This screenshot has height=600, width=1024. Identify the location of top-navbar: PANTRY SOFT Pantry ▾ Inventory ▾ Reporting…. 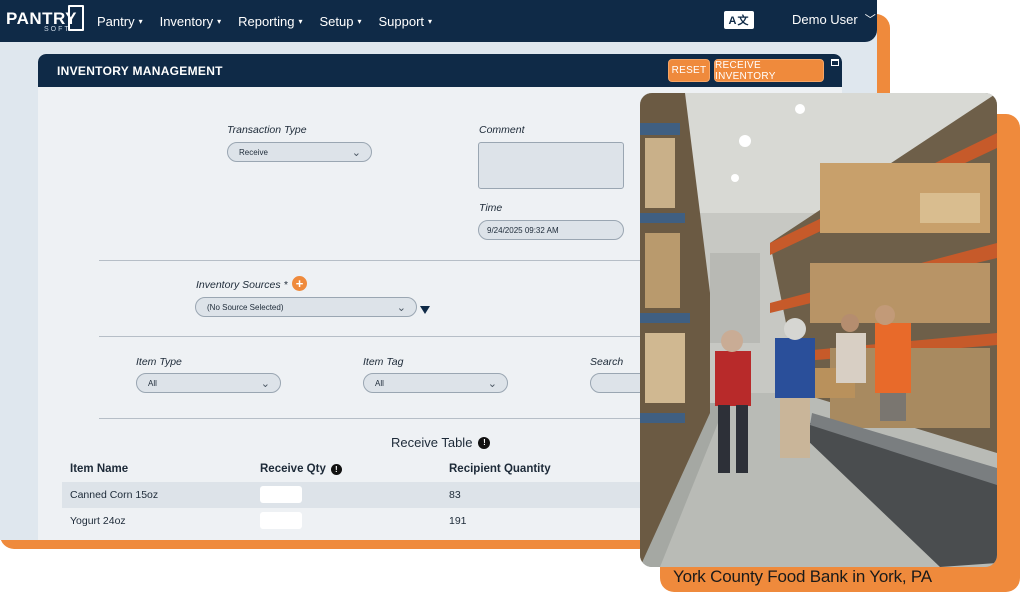
(438, 21).